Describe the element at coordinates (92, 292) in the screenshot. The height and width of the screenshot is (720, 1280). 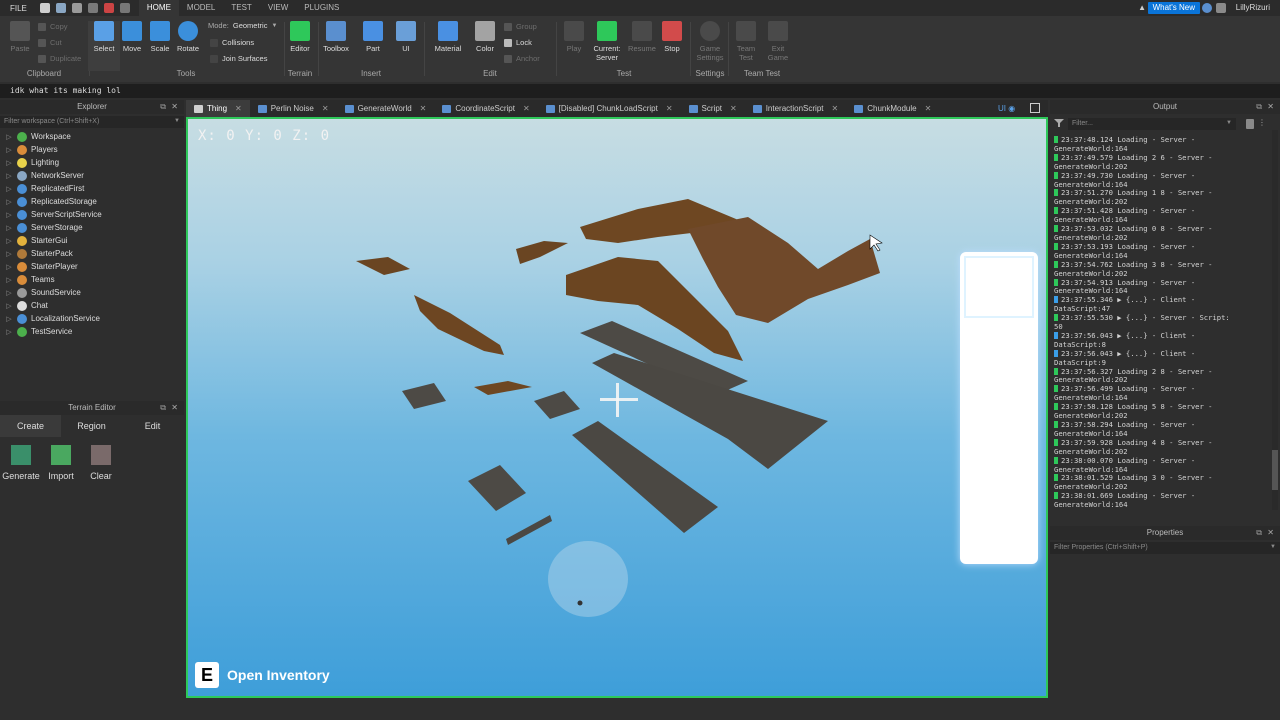
I see `explorer-item: ▷ SoundService` at that location.